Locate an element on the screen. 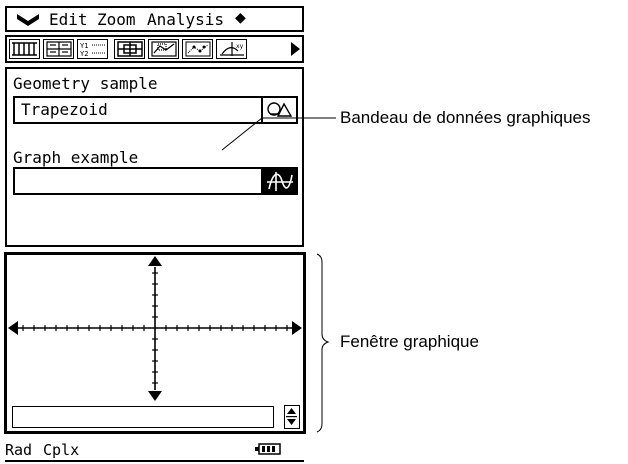 This screenshot has width=628, height=464. svg-text: Y1 is located at coordinates (84, 46).